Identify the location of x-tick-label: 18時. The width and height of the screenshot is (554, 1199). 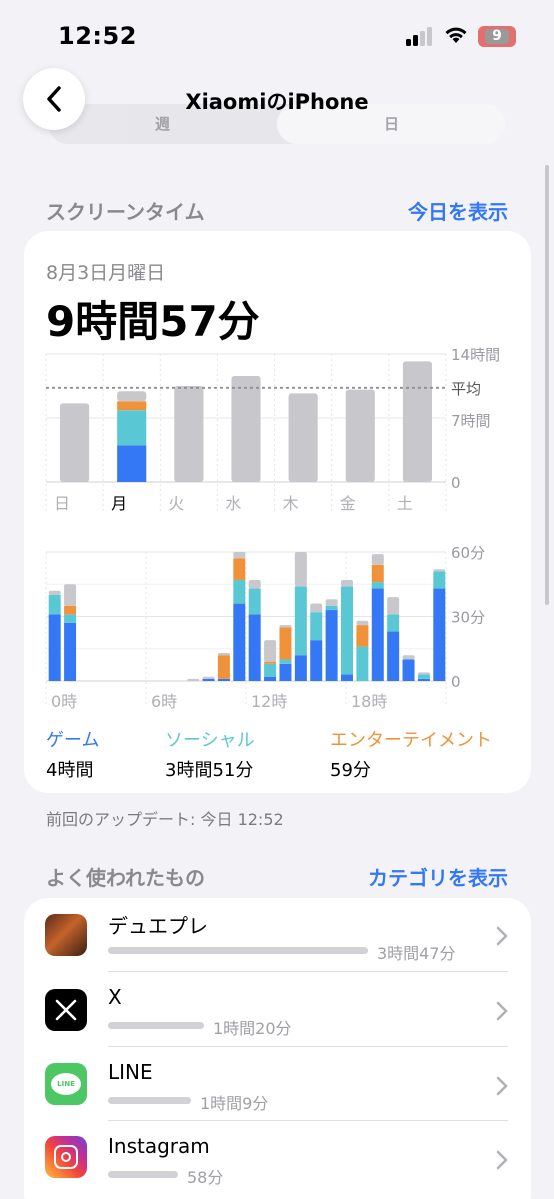
(369, 701).